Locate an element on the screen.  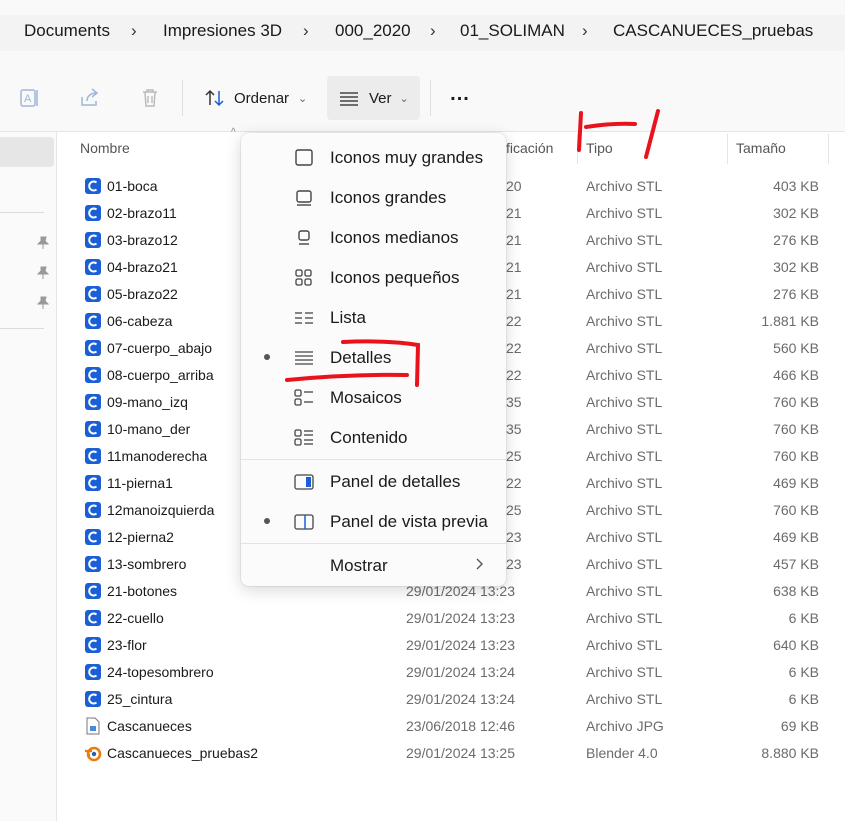
file-date: 29/01/2024 13:25 is located at coordinates (460, 753).